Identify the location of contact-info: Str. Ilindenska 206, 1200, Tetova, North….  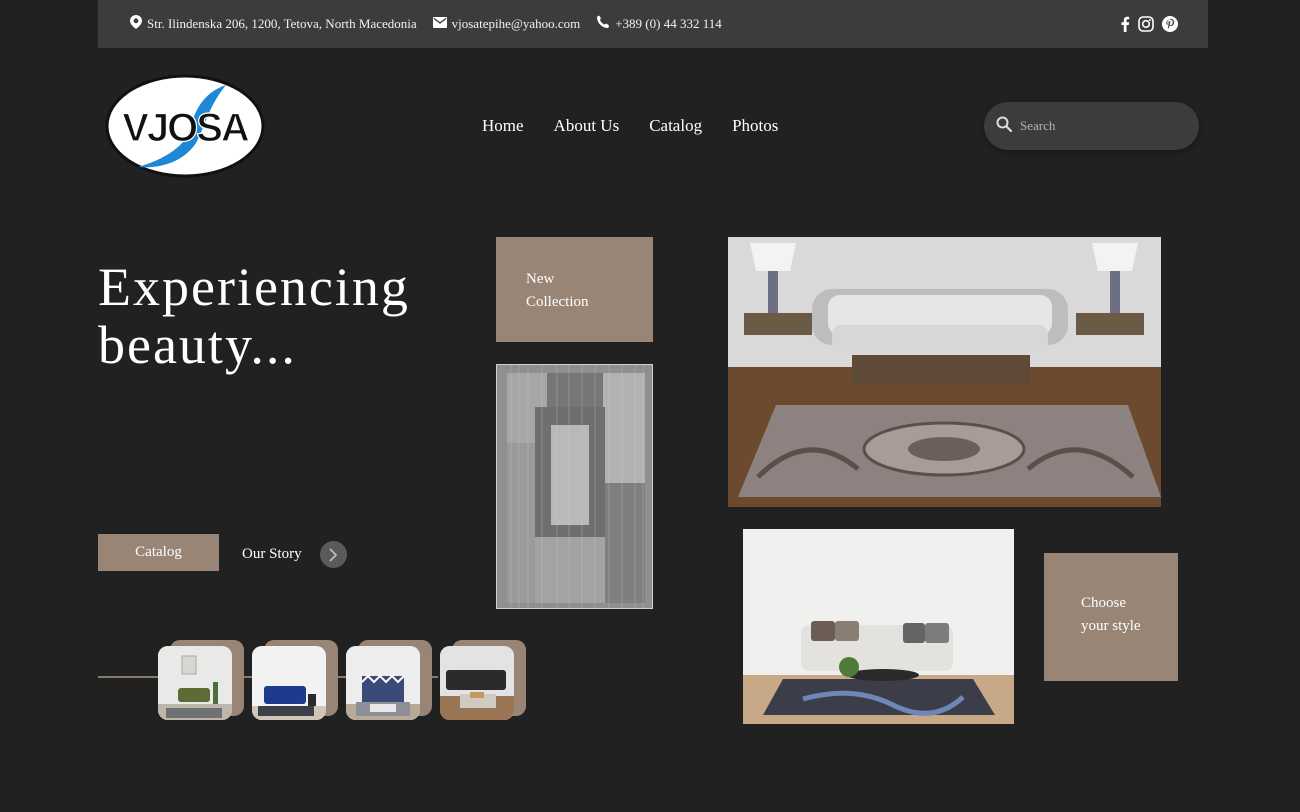
(434, 24).